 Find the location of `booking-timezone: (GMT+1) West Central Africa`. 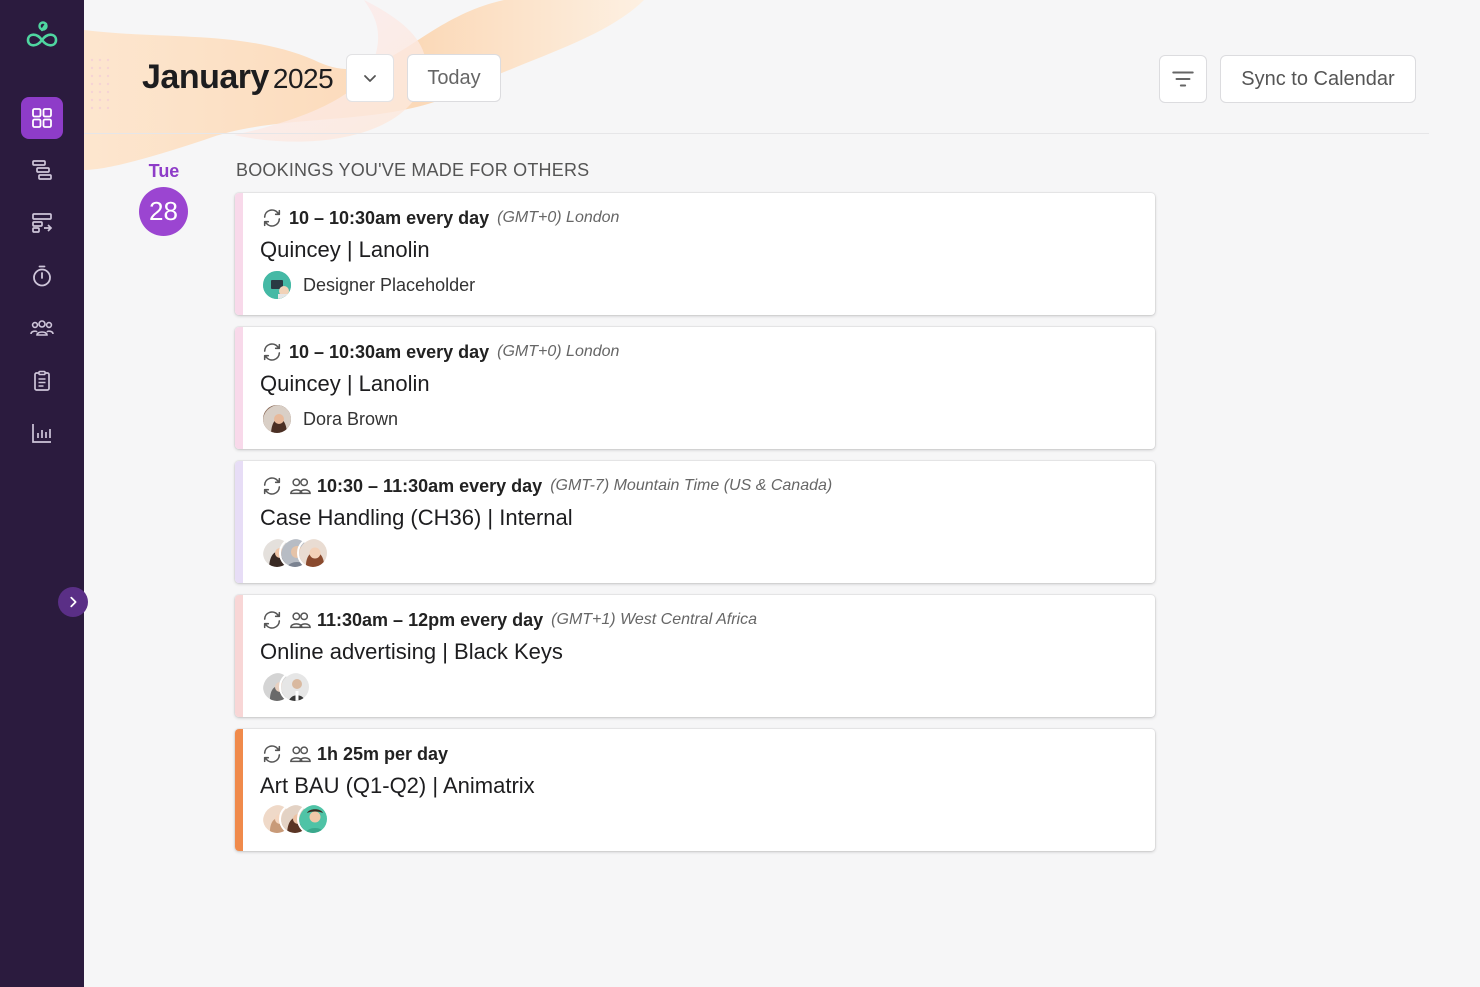

booking-timezone: (GMT+1) West Central Africa is located at coordinates (654, 619).